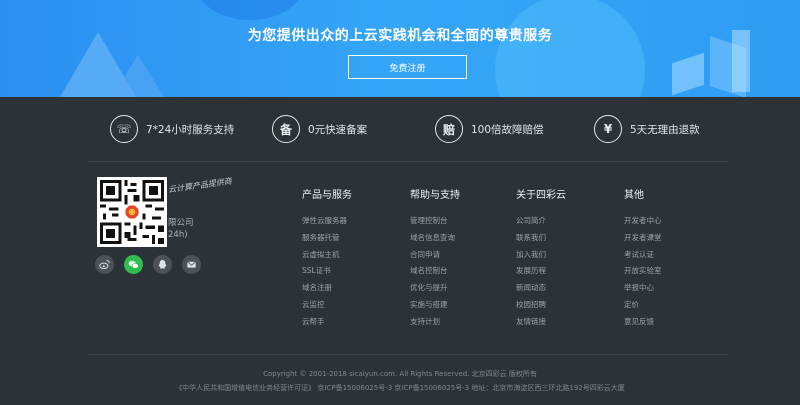  I want to click on feature-compensation: 赔 100倍故障赔偿, so click(489, 129).